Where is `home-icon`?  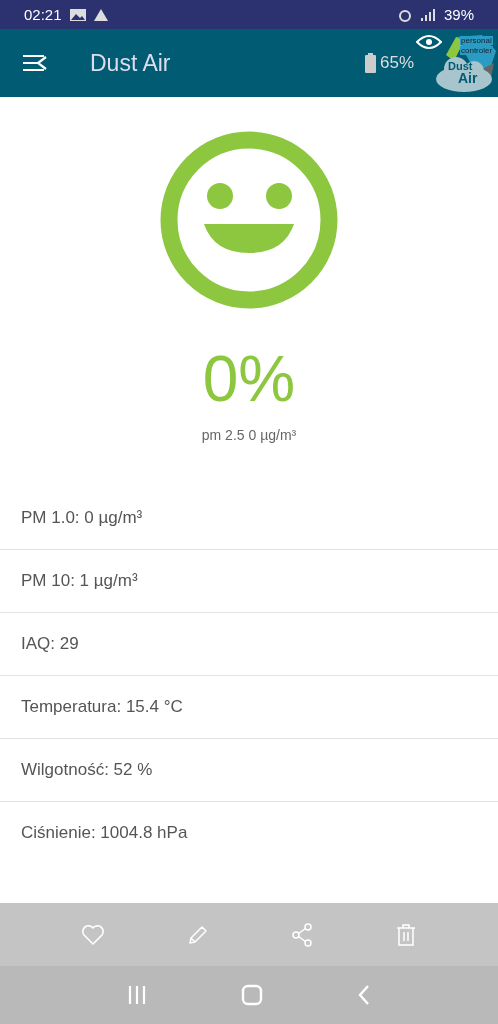
home-icon is located at coordinates (252, 995).